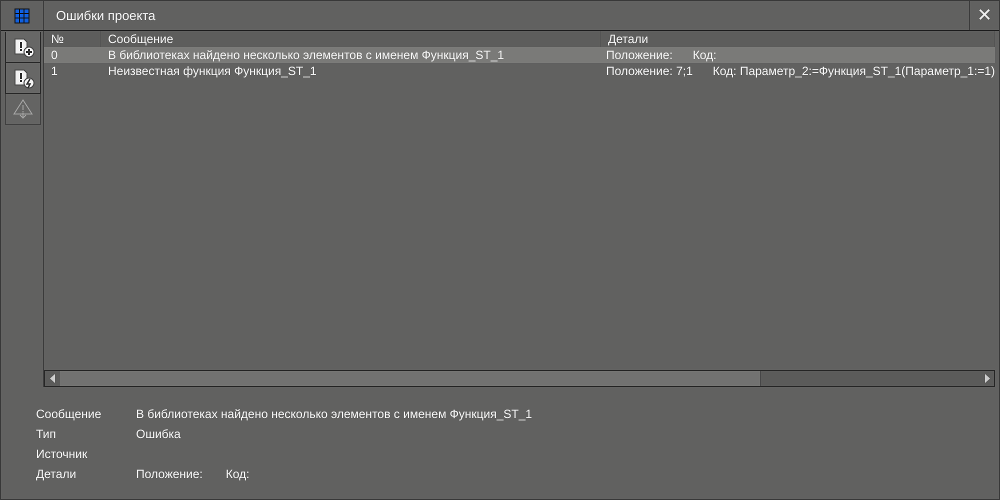 This screenshot has height=500, width=1000. I want to click on table-cell: Положение:, so click(639, 55).